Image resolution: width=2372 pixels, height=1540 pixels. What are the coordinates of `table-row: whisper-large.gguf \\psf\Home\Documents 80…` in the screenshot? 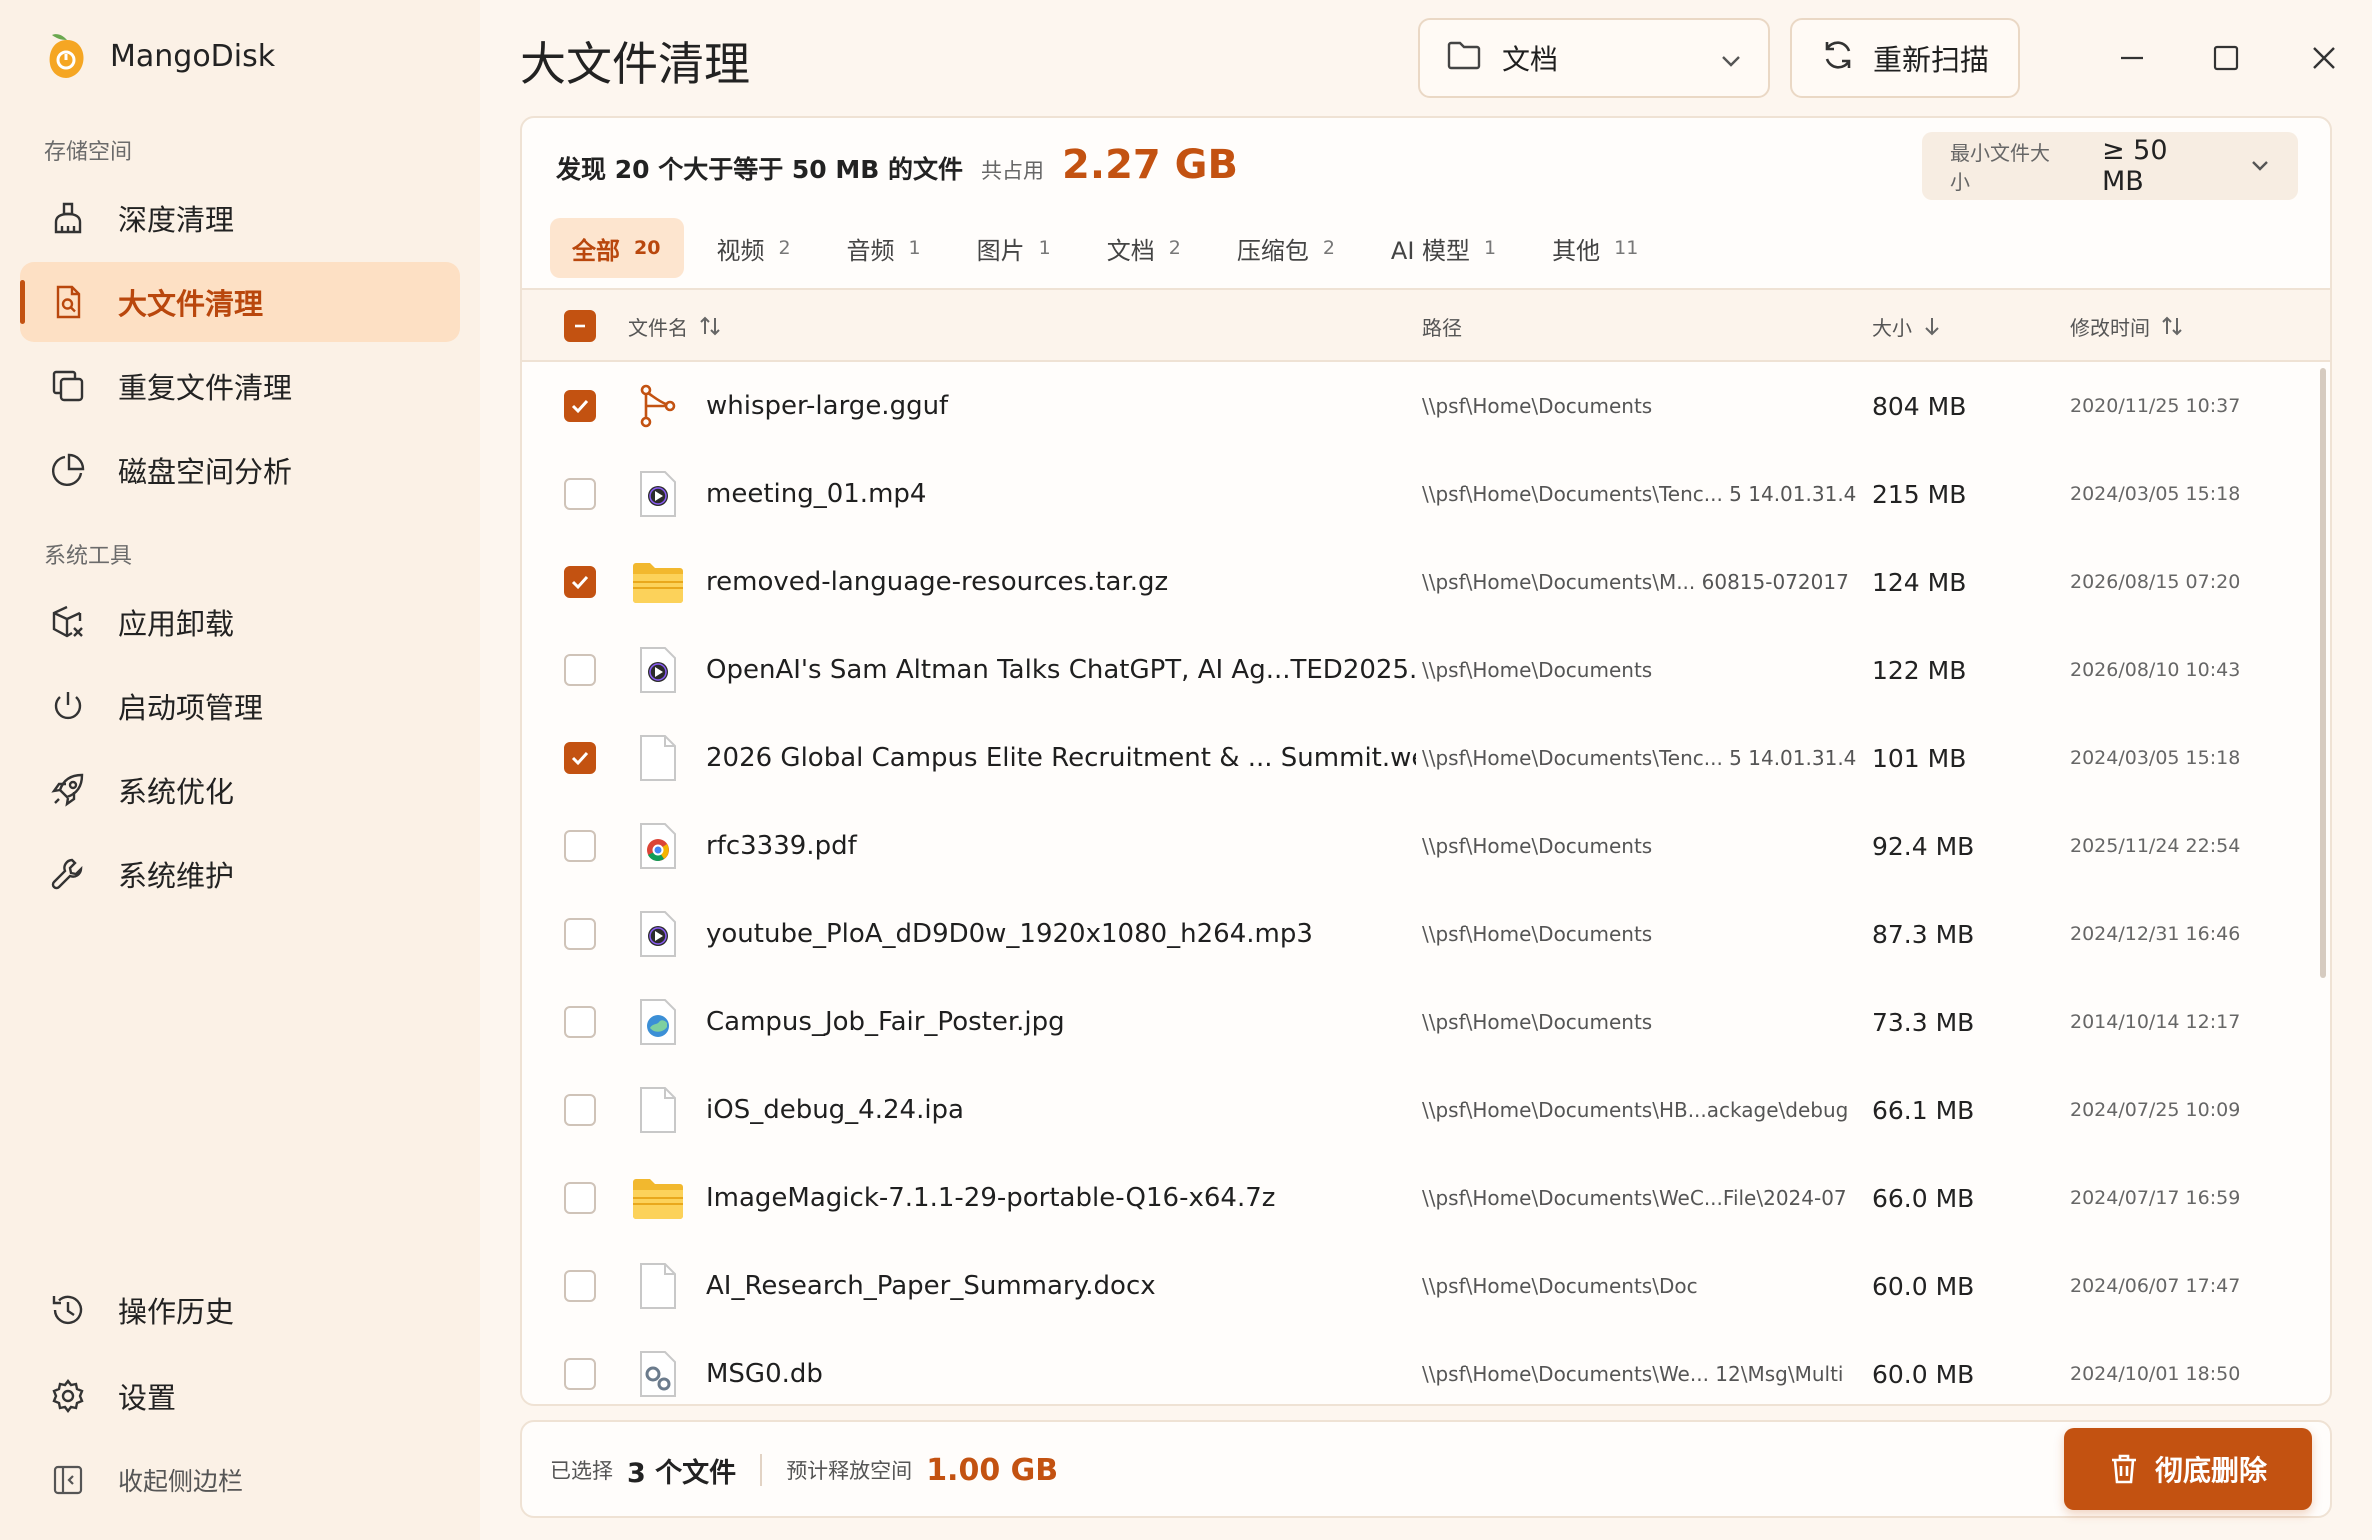 It's located at (1426, 406).